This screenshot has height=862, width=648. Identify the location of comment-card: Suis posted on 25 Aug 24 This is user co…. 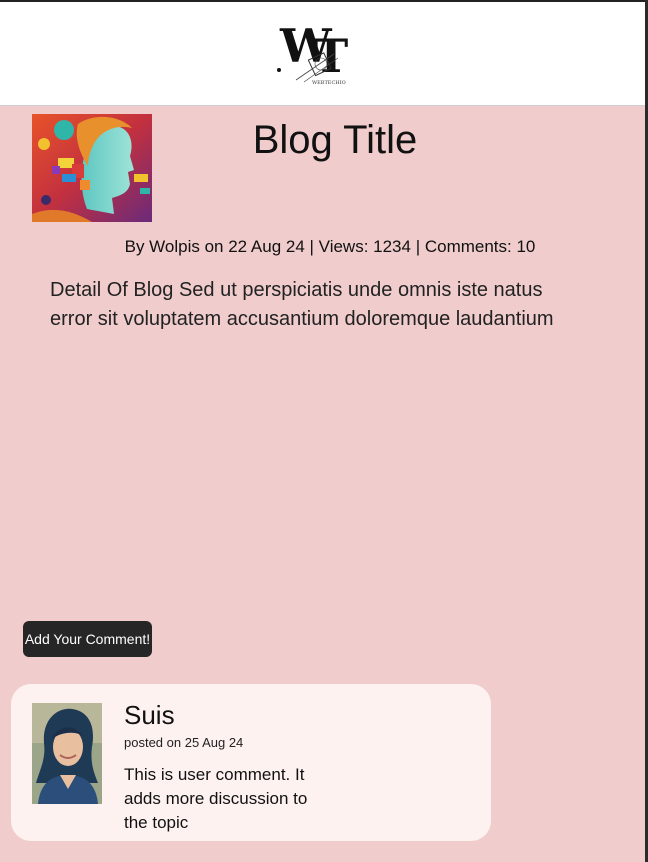
(251, 762).